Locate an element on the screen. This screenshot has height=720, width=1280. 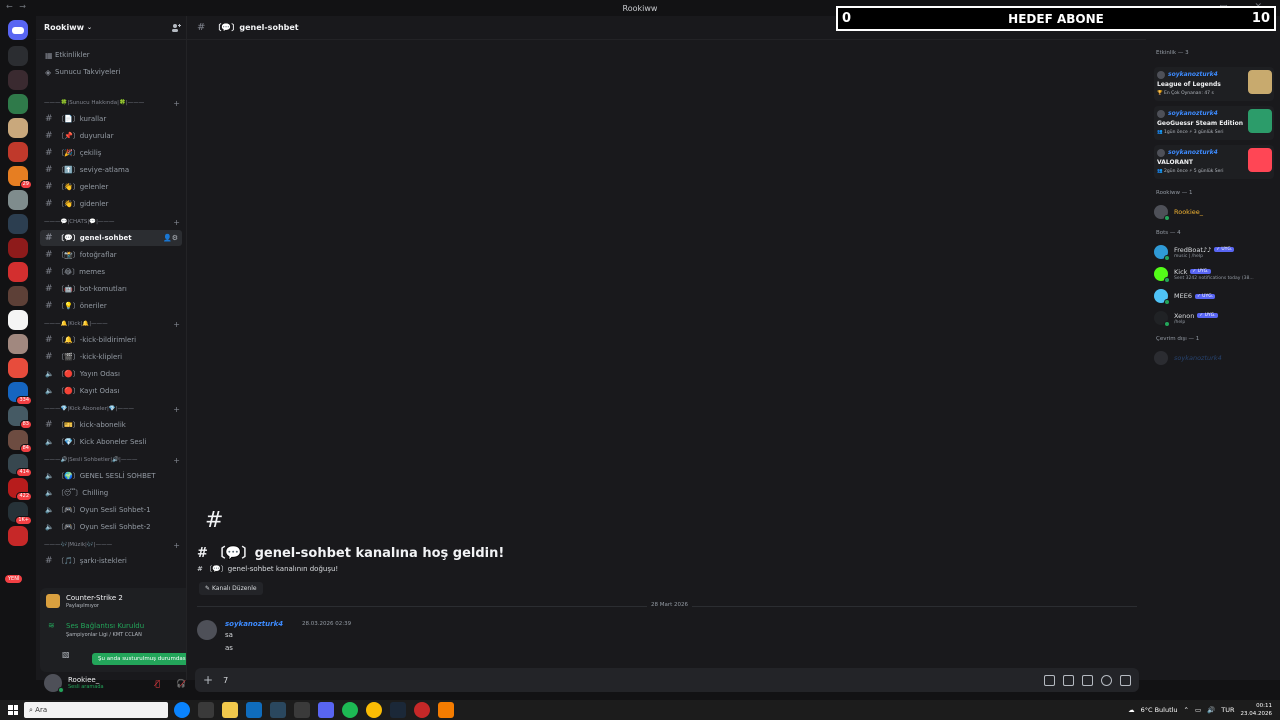
file-explorer-icon is located at coordinates (230, 710).